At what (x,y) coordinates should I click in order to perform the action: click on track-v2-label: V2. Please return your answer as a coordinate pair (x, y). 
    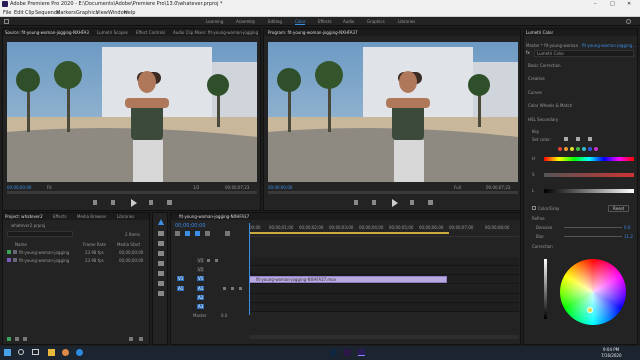
    Looking at the image, I should click on (201, 269).